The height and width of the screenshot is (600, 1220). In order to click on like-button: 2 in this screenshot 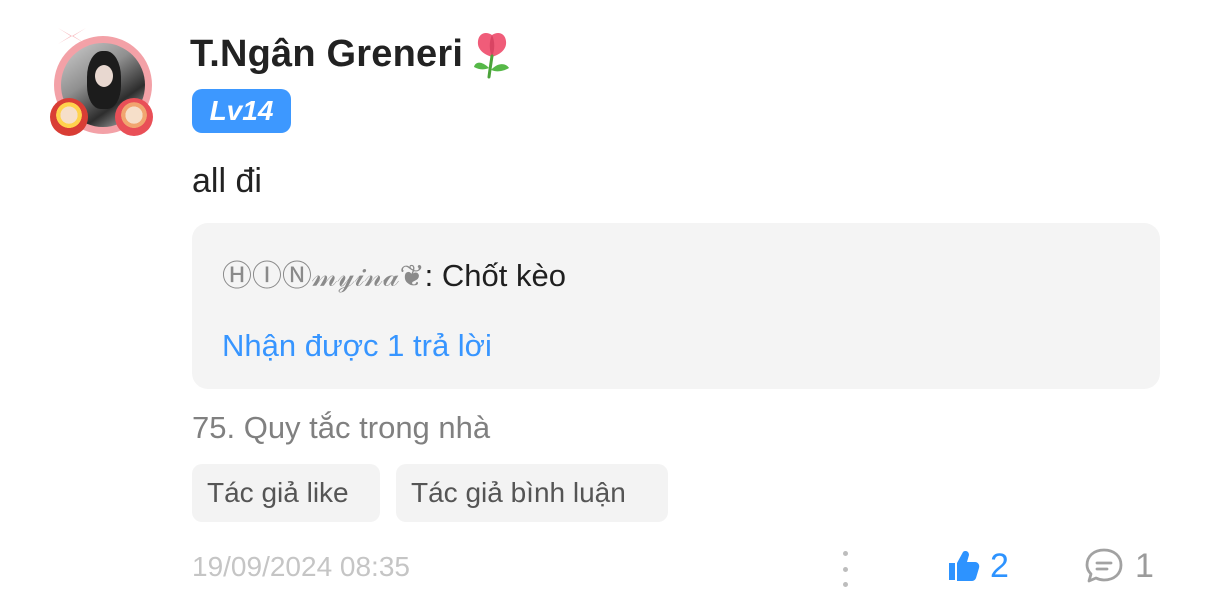, I will do `click(976, 566)`.